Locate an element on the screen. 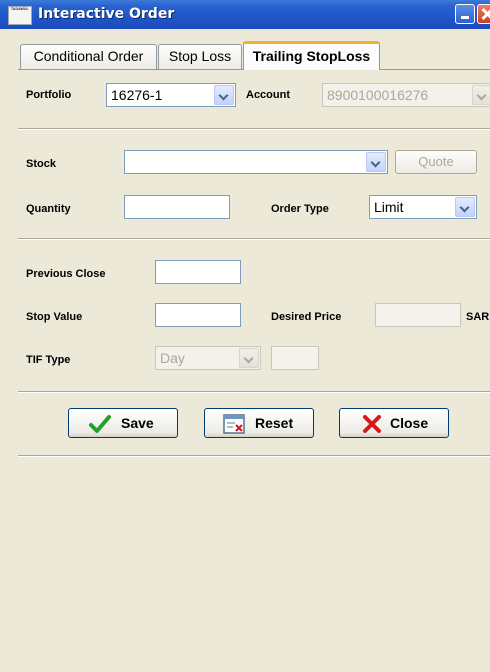  window-title: Interactive Order is located at coordinates (106, 14).